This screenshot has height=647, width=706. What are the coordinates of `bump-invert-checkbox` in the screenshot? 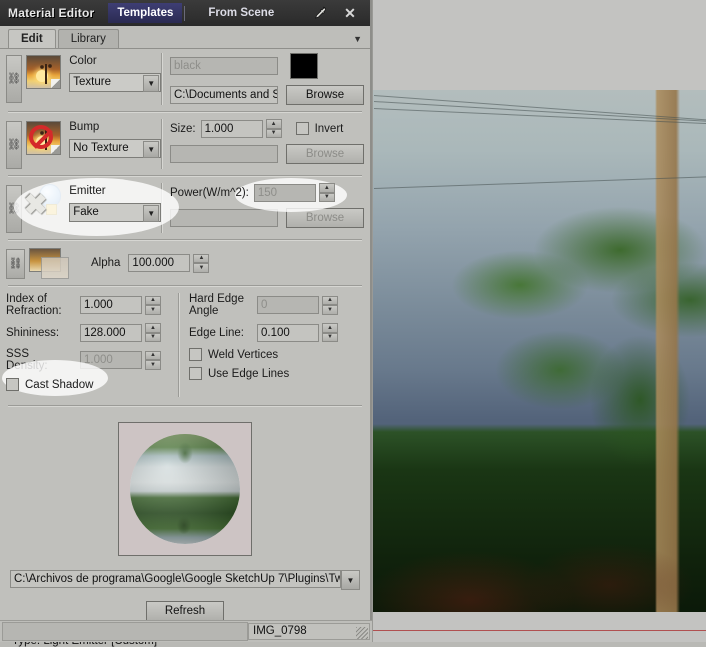 It's located at (302, 128).